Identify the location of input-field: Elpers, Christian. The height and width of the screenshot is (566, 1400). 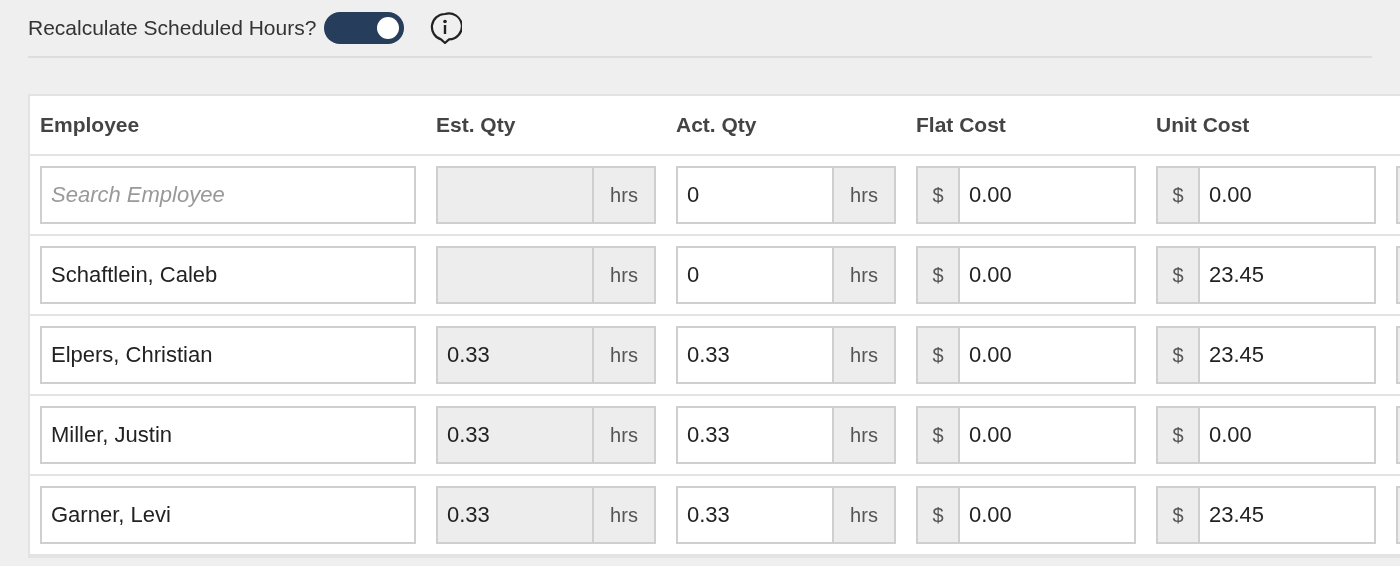
(228, 355).